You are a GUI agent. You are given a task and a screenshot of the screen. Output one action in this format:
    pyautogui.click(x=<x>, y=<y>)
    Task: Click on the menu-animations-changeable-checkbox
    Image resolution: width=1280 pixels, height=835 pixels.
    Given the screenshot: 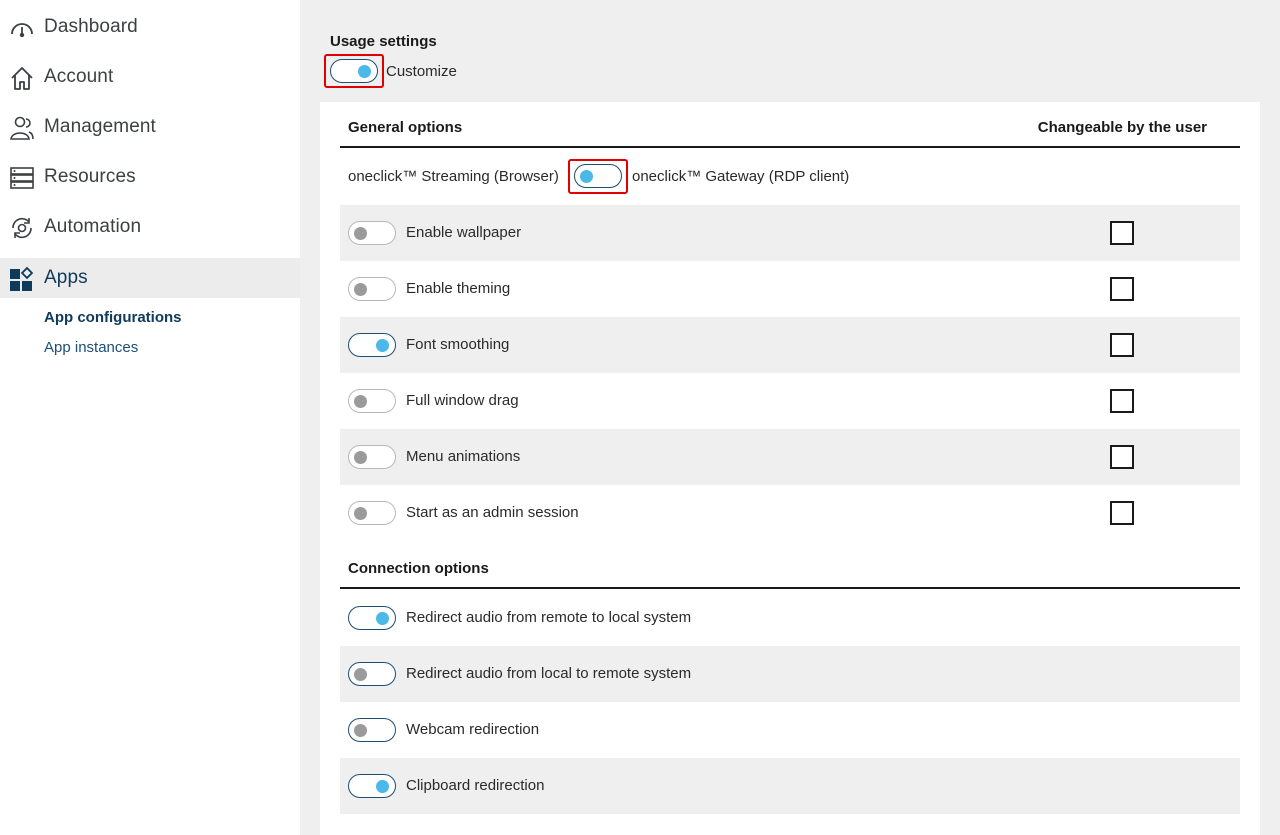 What is the action you would take?
    pyautogui.click(x=1122, y=457)
    